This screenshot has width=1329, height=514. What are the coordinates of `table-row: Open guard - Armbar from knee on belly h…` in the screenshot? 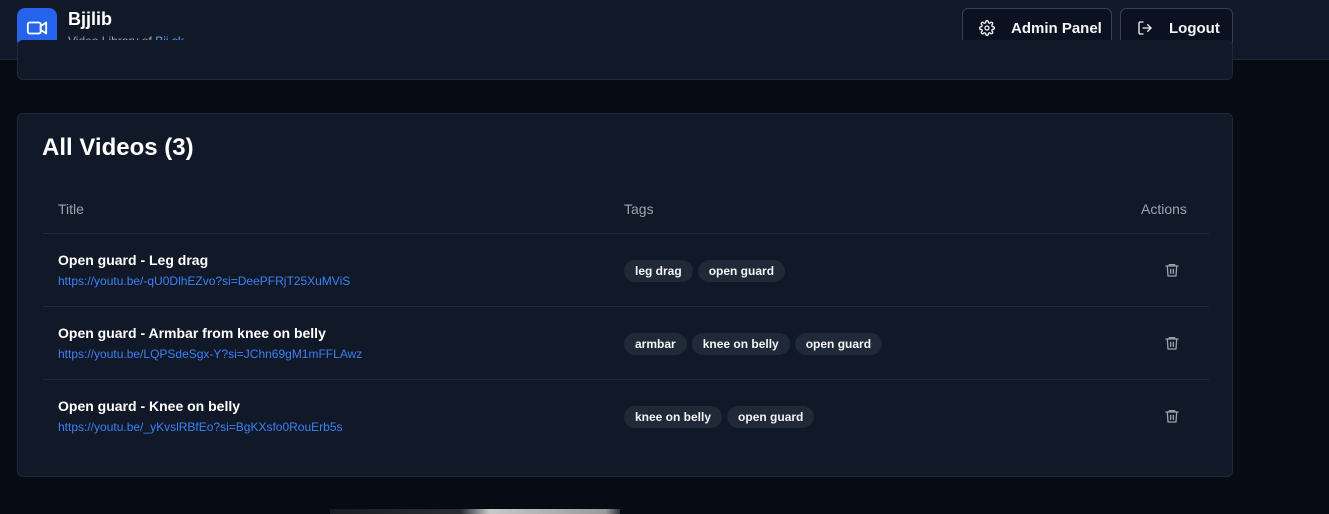 It's located at (626, 342).